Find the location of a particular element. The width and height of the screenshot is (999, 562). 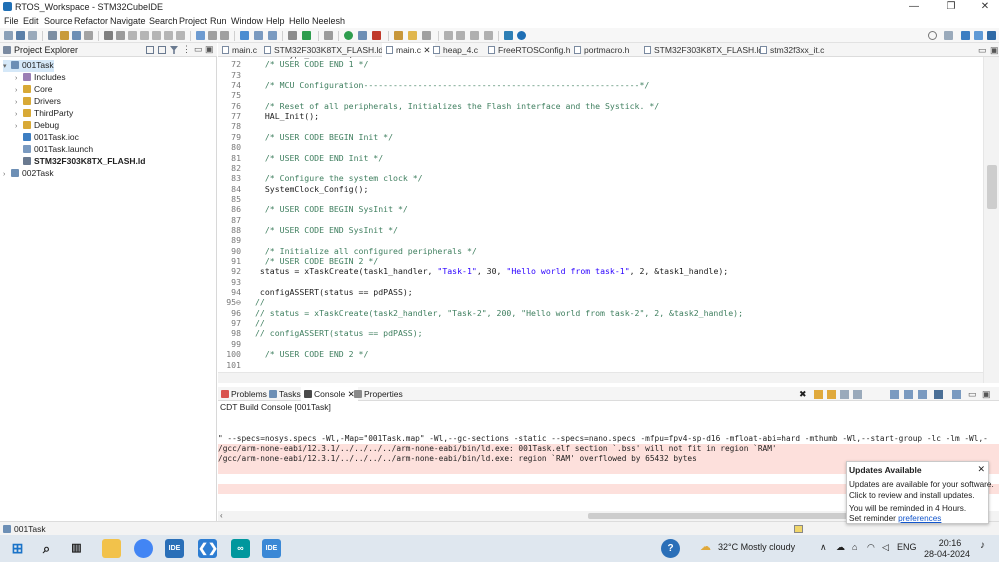

build-all-icon is located at coordinates (64, 35).